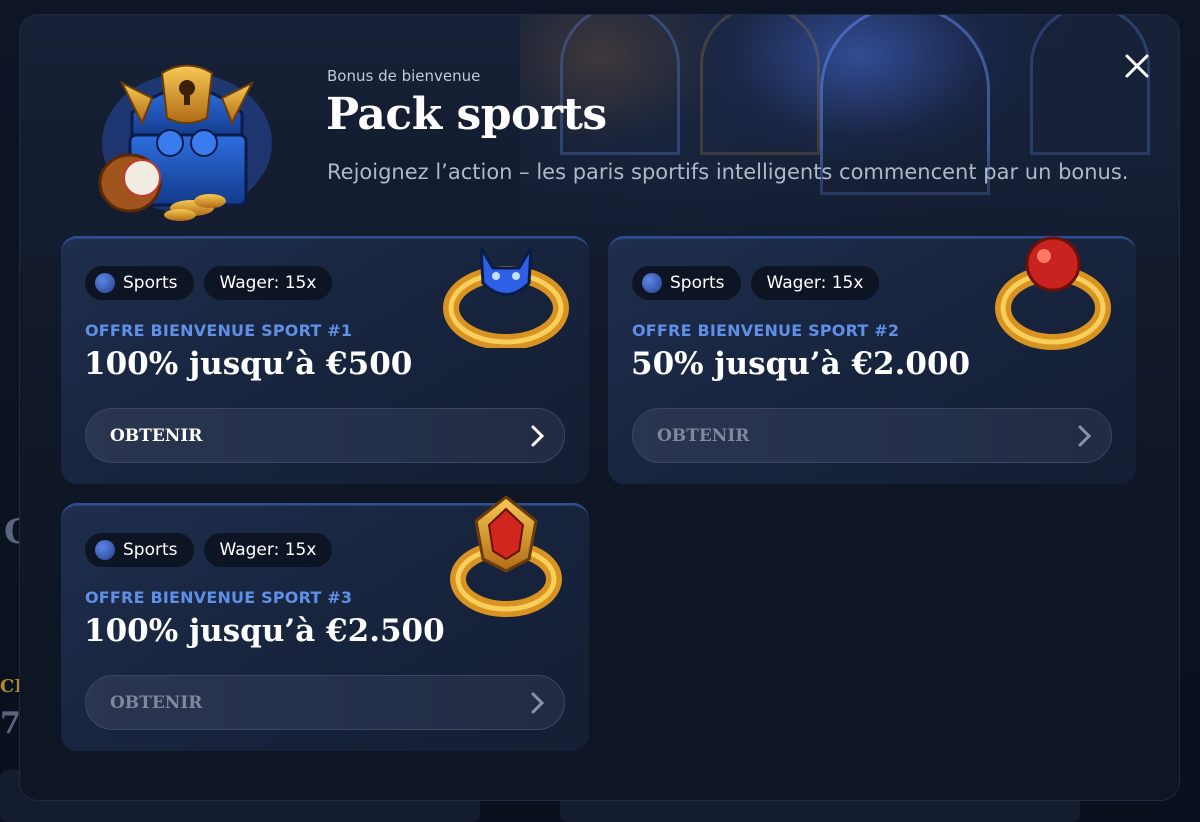 This screenshot has height=822, width=1200. What do you see at coordinates (766, 330) in the screenshot?
I see `offer-label: OFFRE BIENVENUE SPORT #2` at bounding box center [766, 330].